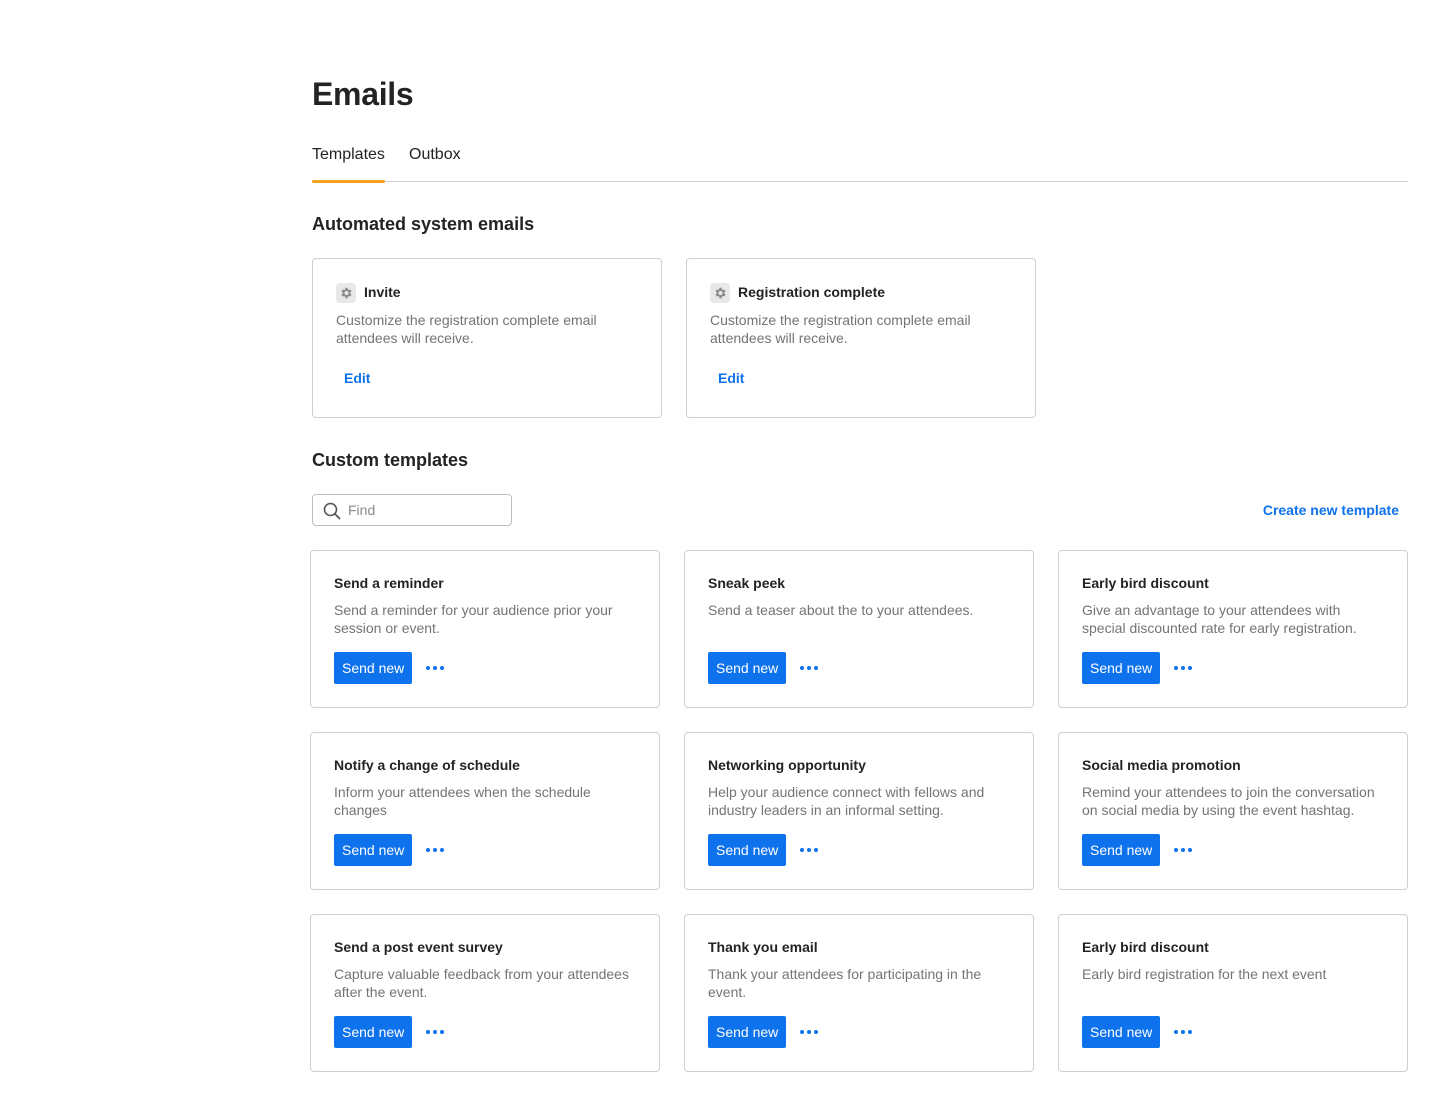 The width and height of the screenshot is (1440, 1112). Describe the element at coordinates (423, 224) in the screenshot. I see `automated-emails-heading: Automated system emails` at that location.